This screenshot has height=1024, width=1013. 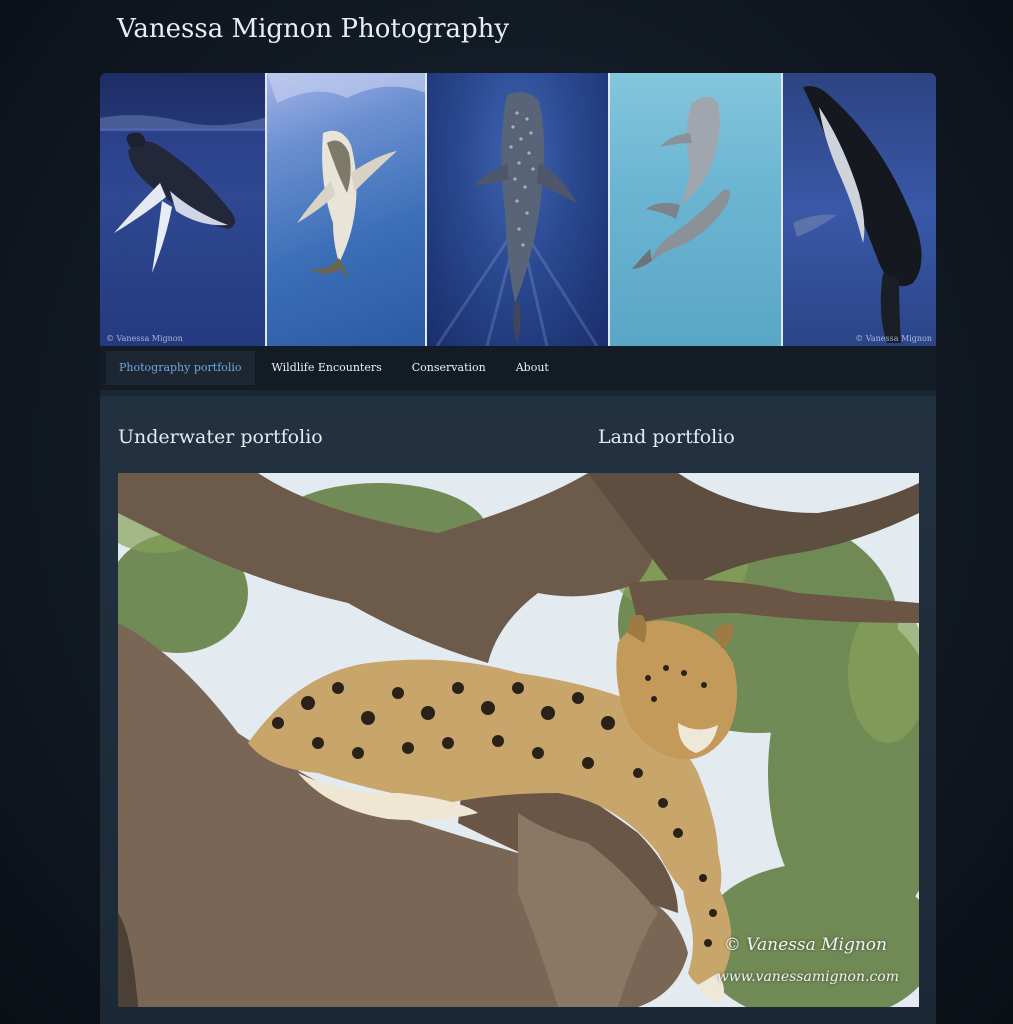 I want to click on banner-photo-whale-shark, so click(x=517, y=209).